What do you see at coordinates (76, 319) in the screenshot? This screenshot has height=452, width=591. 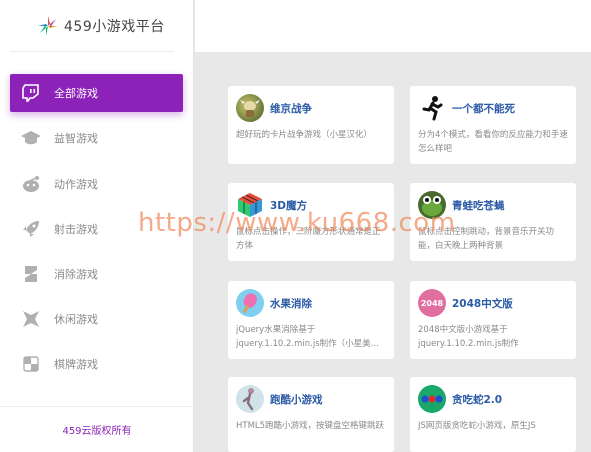 I see `sidebar-item-label: 休闲游戏` at bounding box center [76, 319].